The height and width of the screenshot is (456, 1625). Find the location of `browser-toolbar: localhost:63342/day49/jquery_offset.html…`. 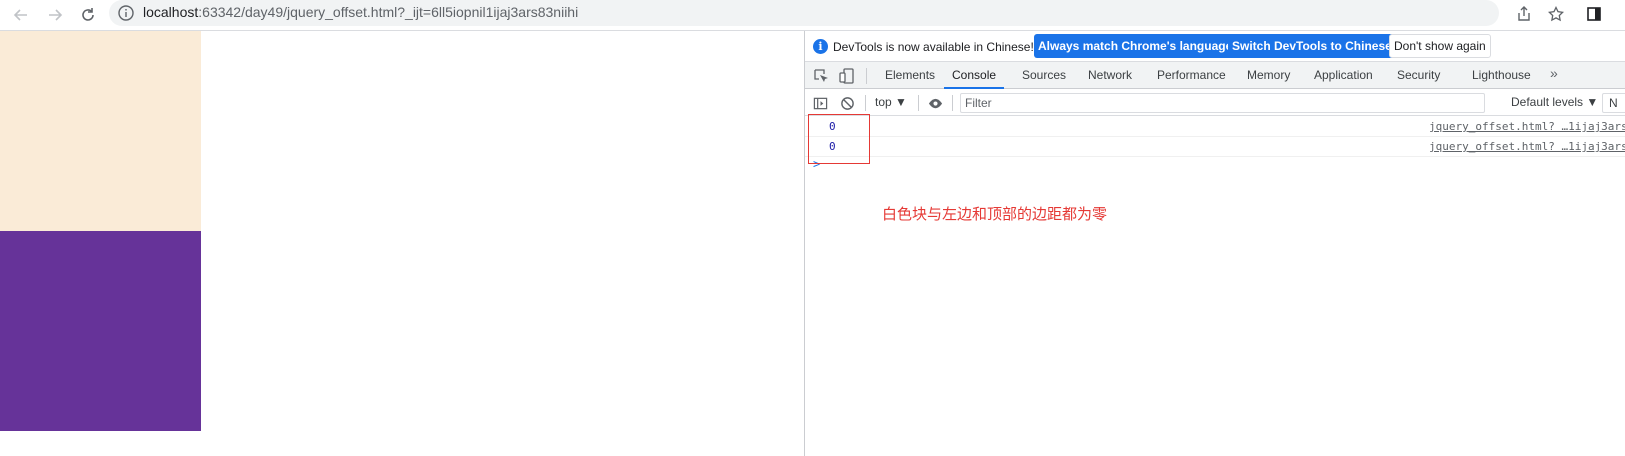

browser-toolbar: localhost:63342/day49/jquery_offset.html… is located at coordinates (812, 15).